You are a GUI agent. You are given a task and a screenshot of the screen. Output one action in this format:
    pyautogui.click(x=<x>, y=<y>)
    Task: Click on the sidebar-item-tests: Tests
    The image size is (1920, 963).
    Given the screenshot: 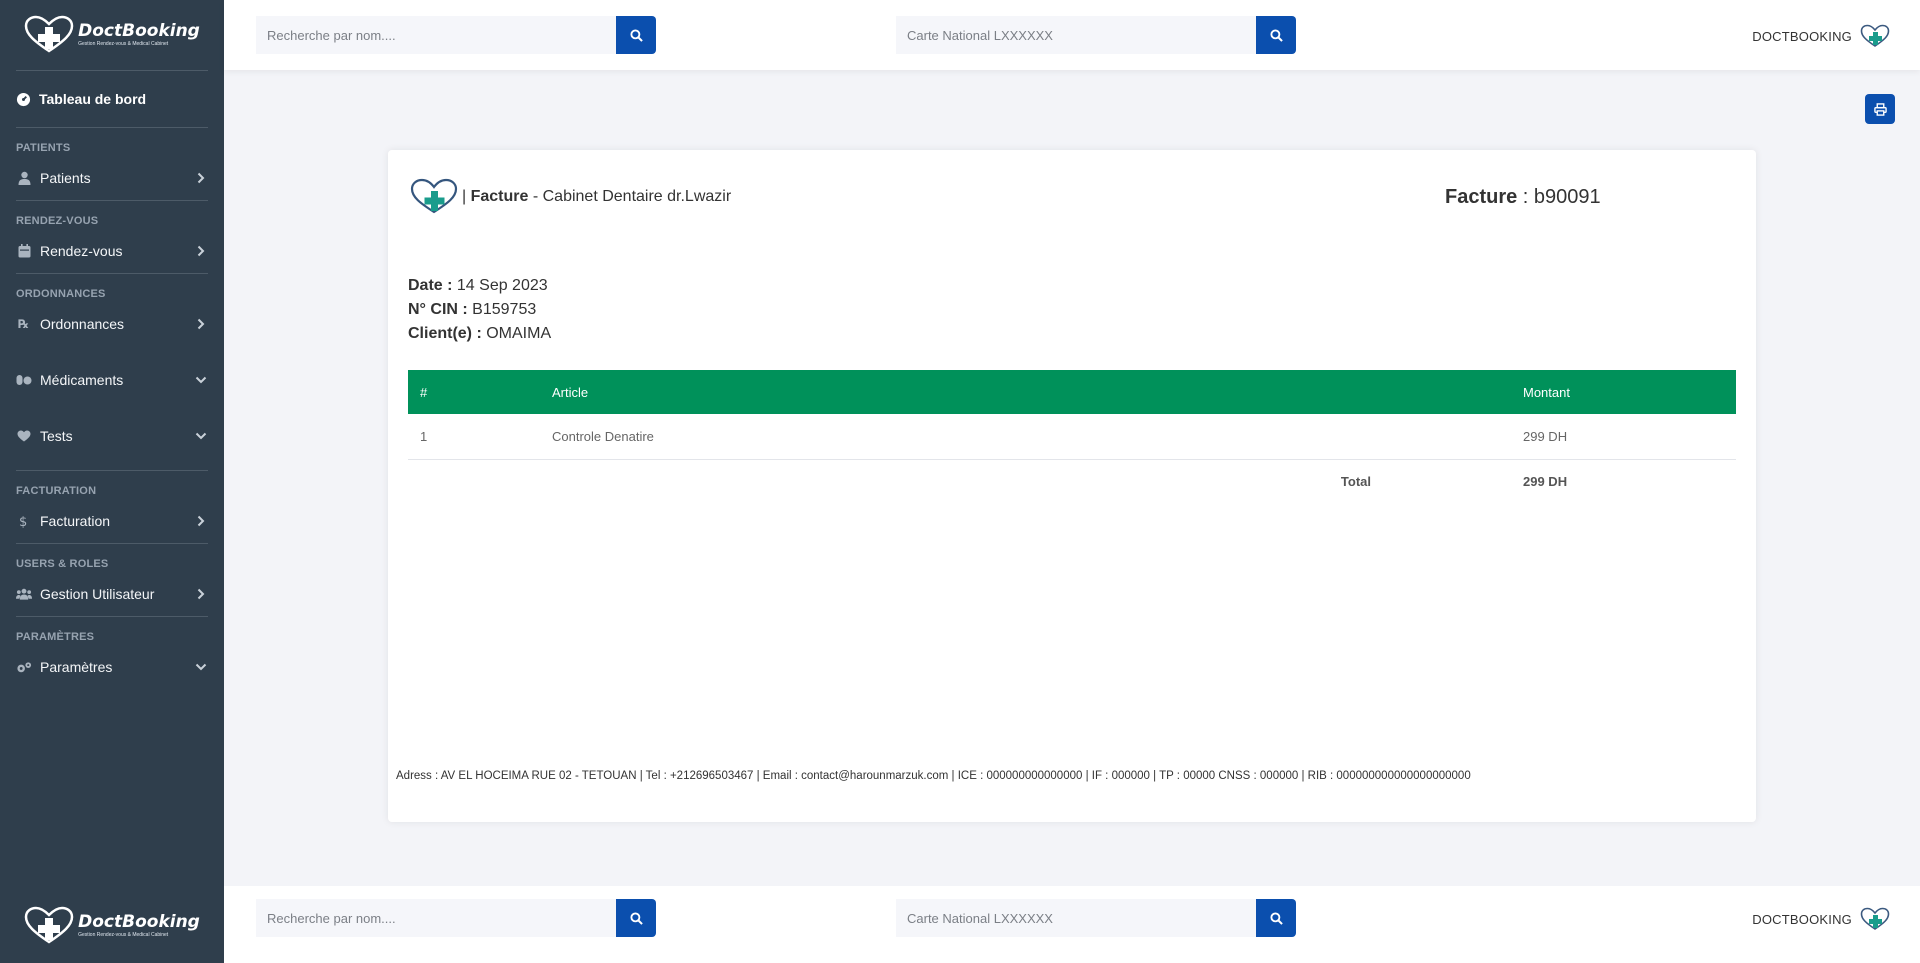 What is the action you would take?
    pyautogui.click(x=112, y=436)
    